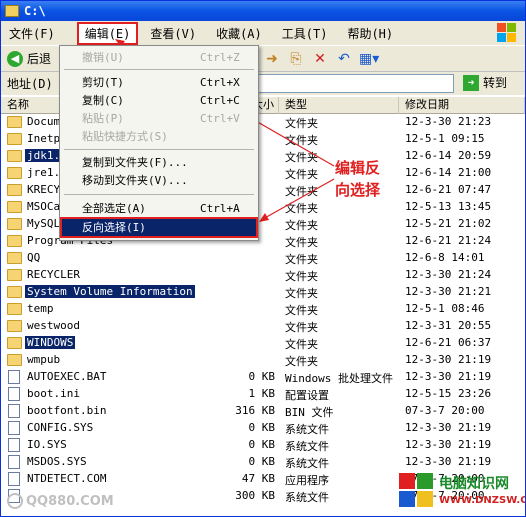 The height and width of the screenshot is (517, 526). I want to click on file-size: 47 KB, so click(258, 478).